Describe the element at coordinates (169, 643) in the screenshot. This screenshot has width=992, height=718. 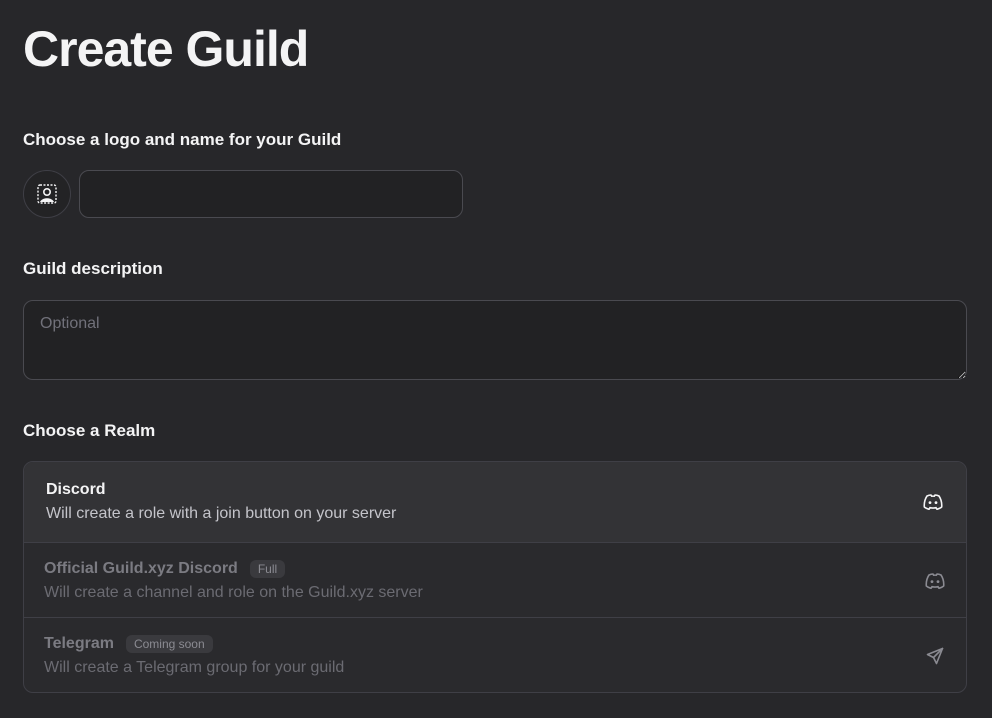
I see `status-badge: Coming soon` at that location.